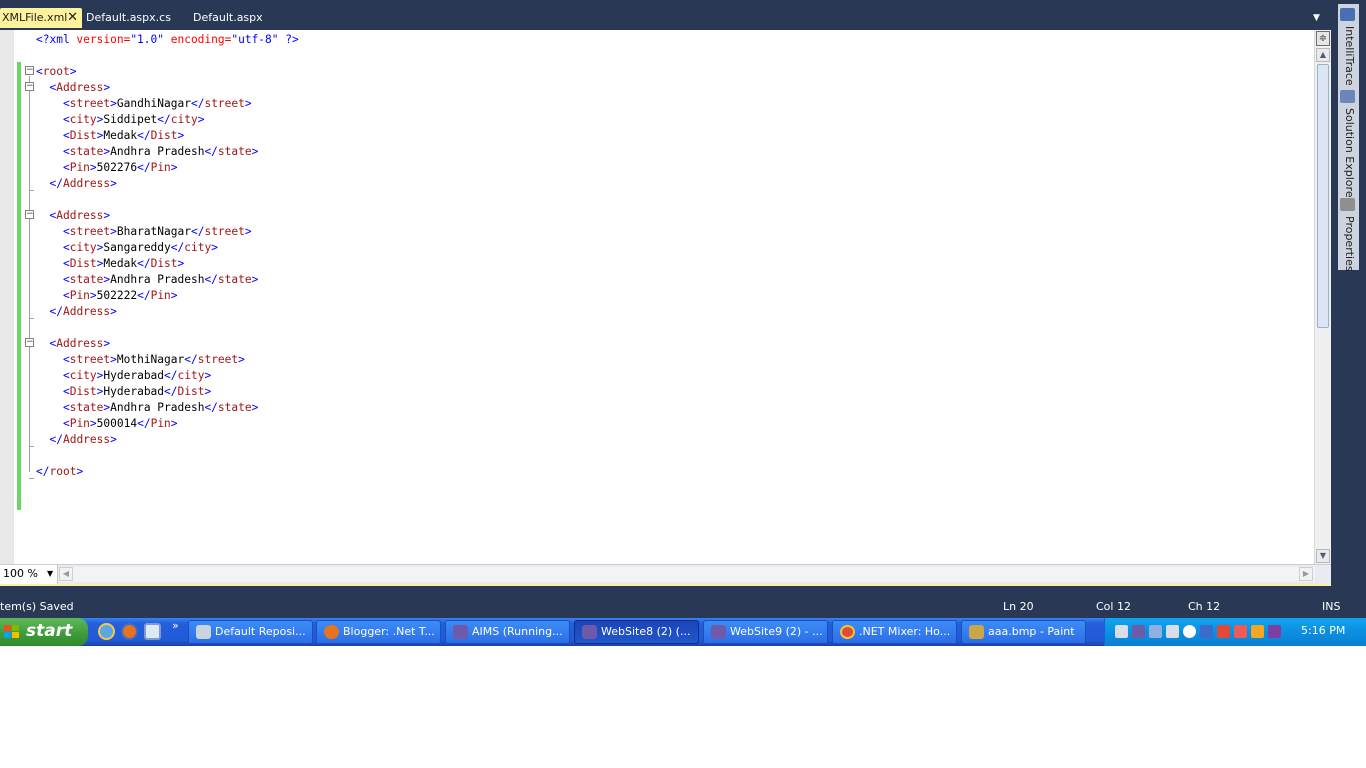 The width and height of the screenshot is (1366, 768). Describe the element at coordinates (1189, 631) in the screenshot. I see `messenger-icon` at that location.